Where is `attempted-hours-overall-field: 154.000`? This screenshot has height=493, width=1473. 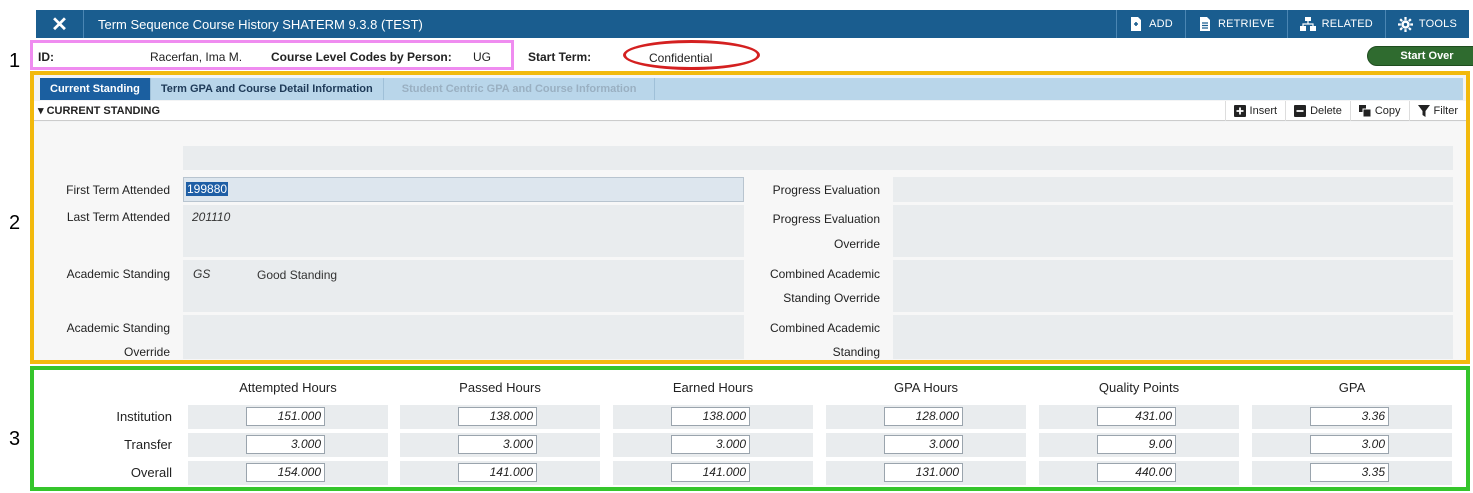
attempted-hours-overall-field: 154.000 is located at coordinates (285, 472).